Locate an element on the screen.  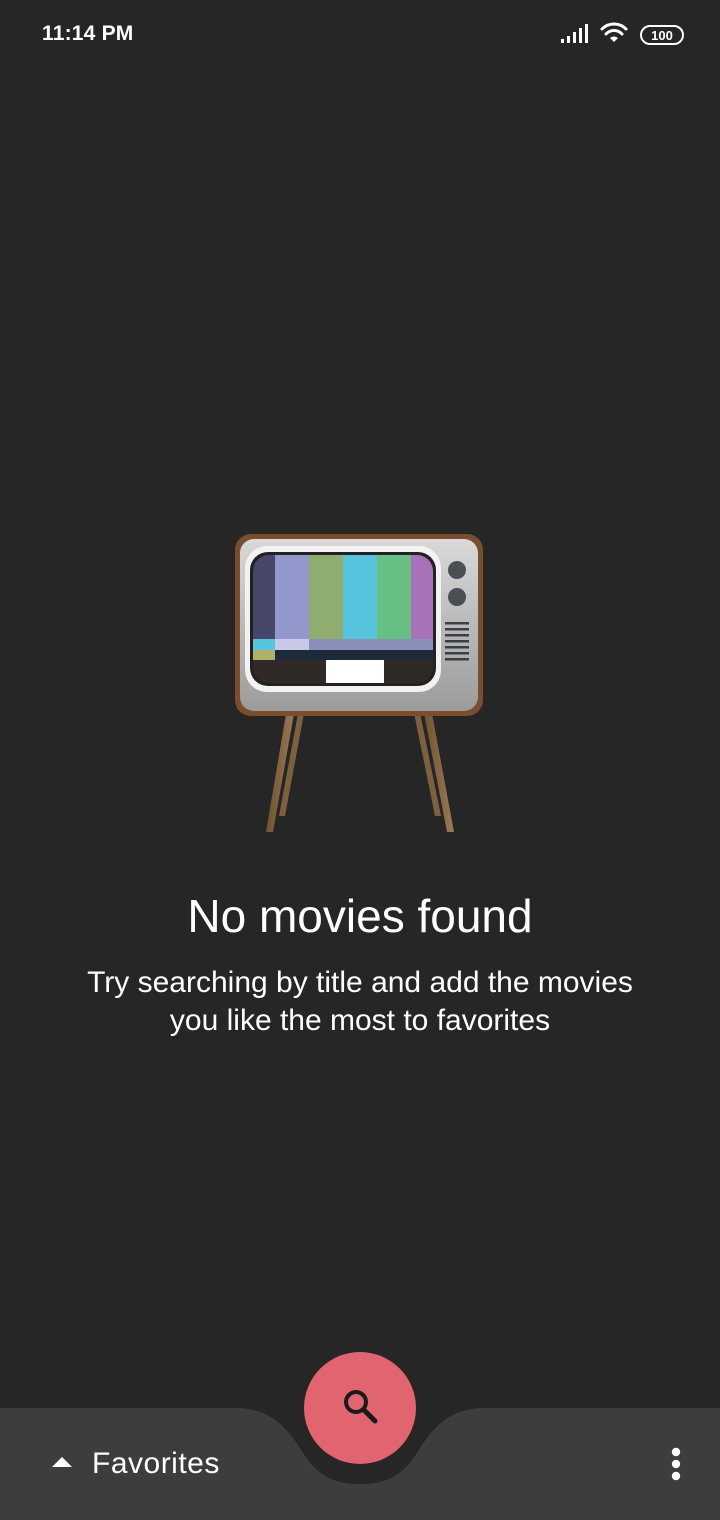
retro-tv-icon is located at coordinates (359, 683).